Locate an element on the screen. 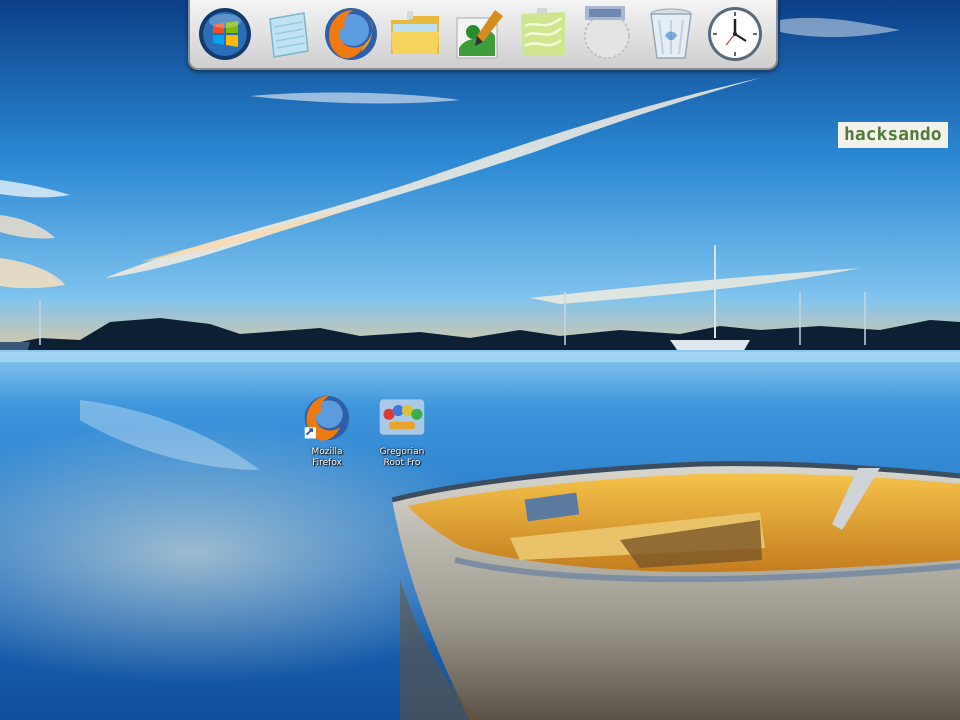 This screenshot has width=960, height=720. windows-orb-icon is located at coordinates (225, 34).